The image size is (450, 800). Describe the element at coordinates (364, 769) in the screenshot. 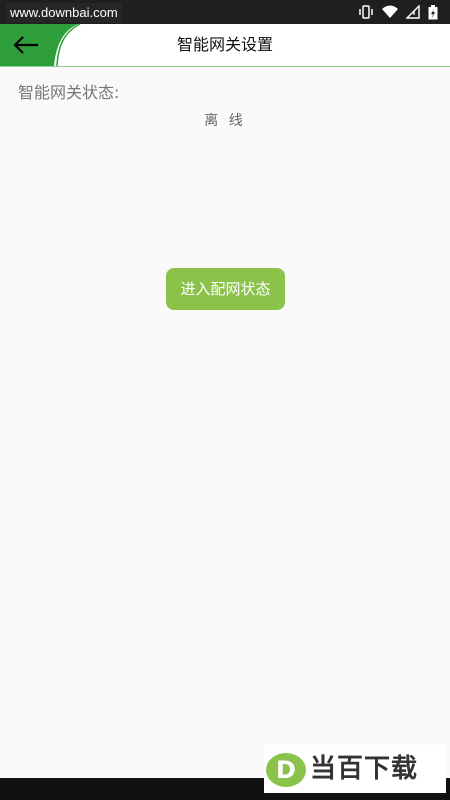

I see `brand-text: 当百下载` at that location.